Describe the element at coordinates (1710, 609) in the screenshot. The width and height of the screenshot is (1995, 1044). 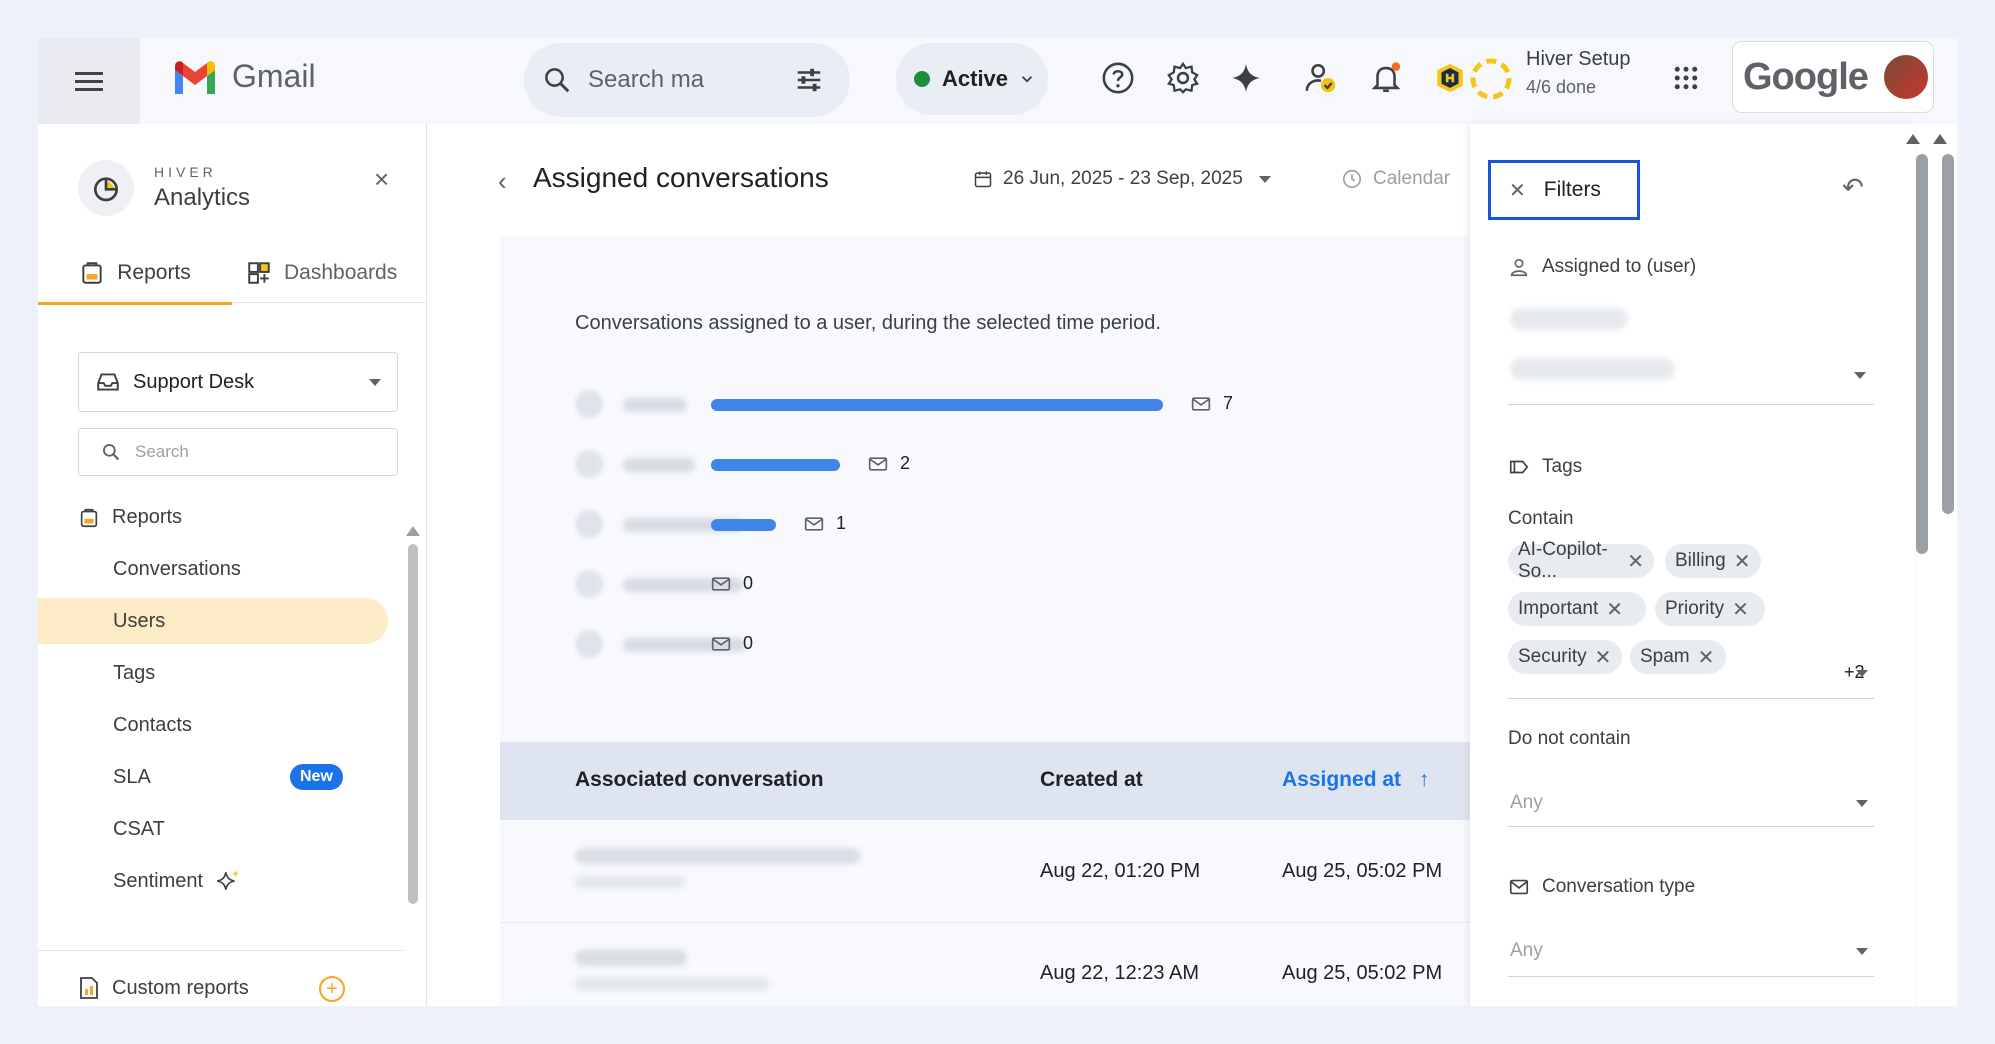
I see `tag-chip: Priority ✕` at that location.